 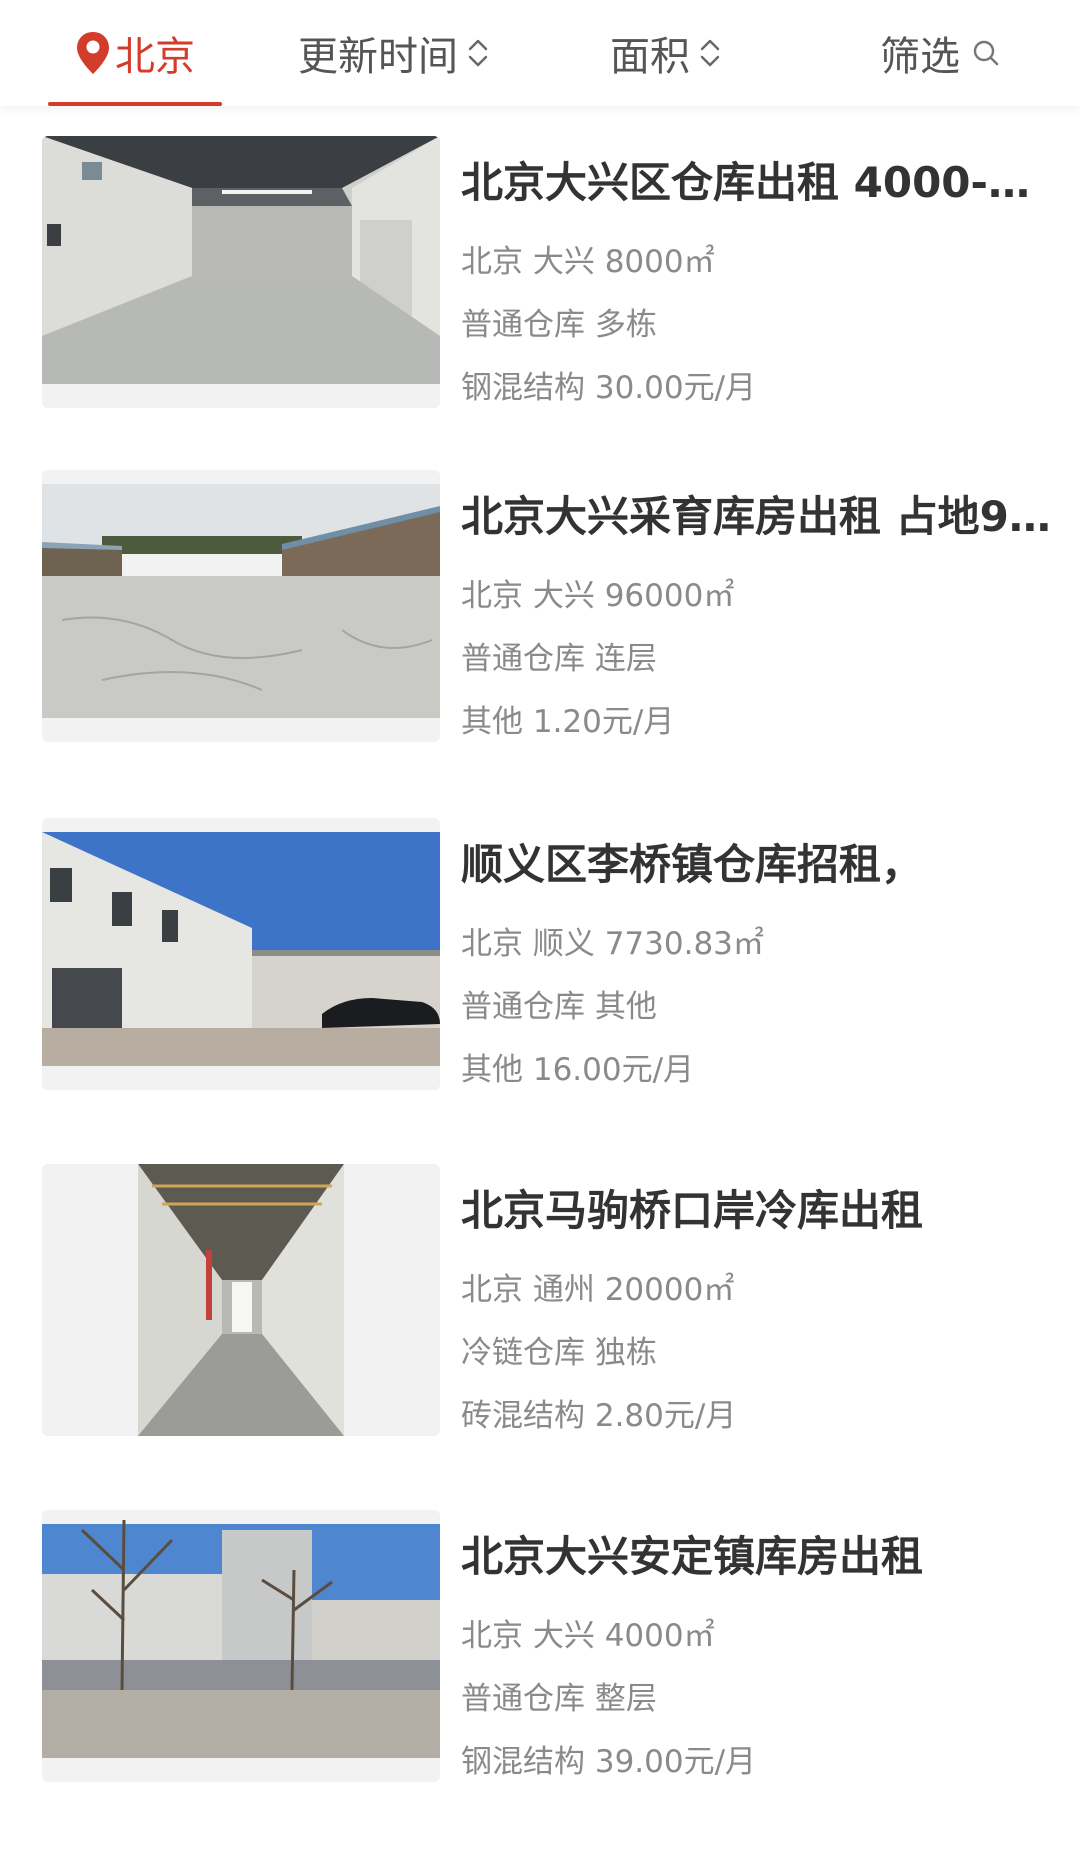 I want to click on city-selector: 北京, so click(x=135, y=53).